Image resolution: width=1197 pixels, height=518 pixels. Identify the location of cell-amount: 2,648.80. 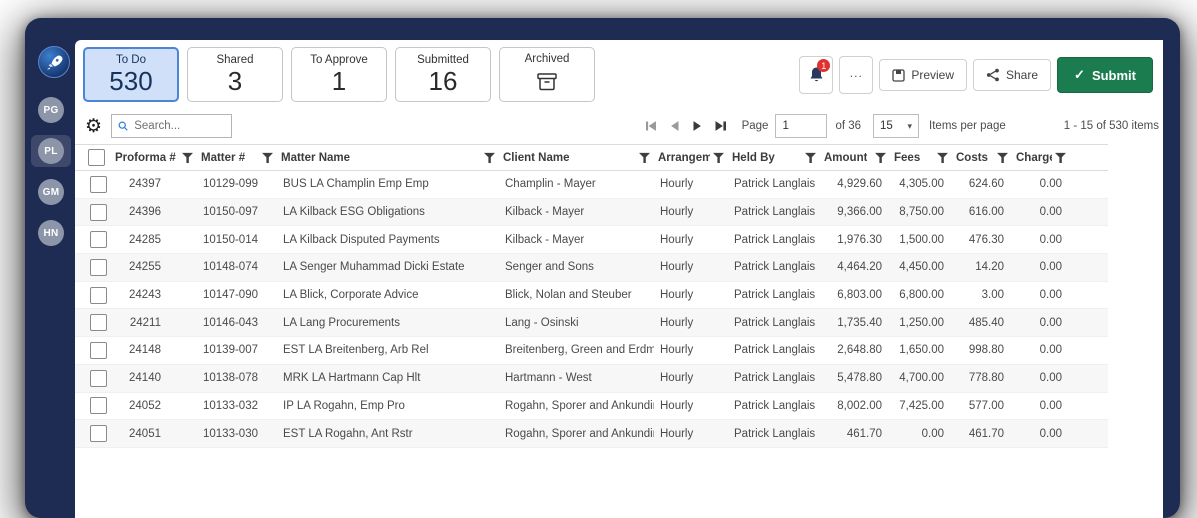
(855, 350).